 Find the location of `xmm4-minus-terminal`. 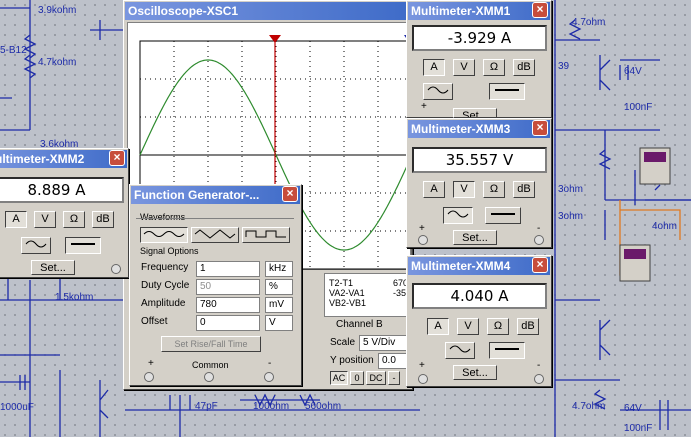

xmm4-minus-terminal is located at coordinates (539, 379).